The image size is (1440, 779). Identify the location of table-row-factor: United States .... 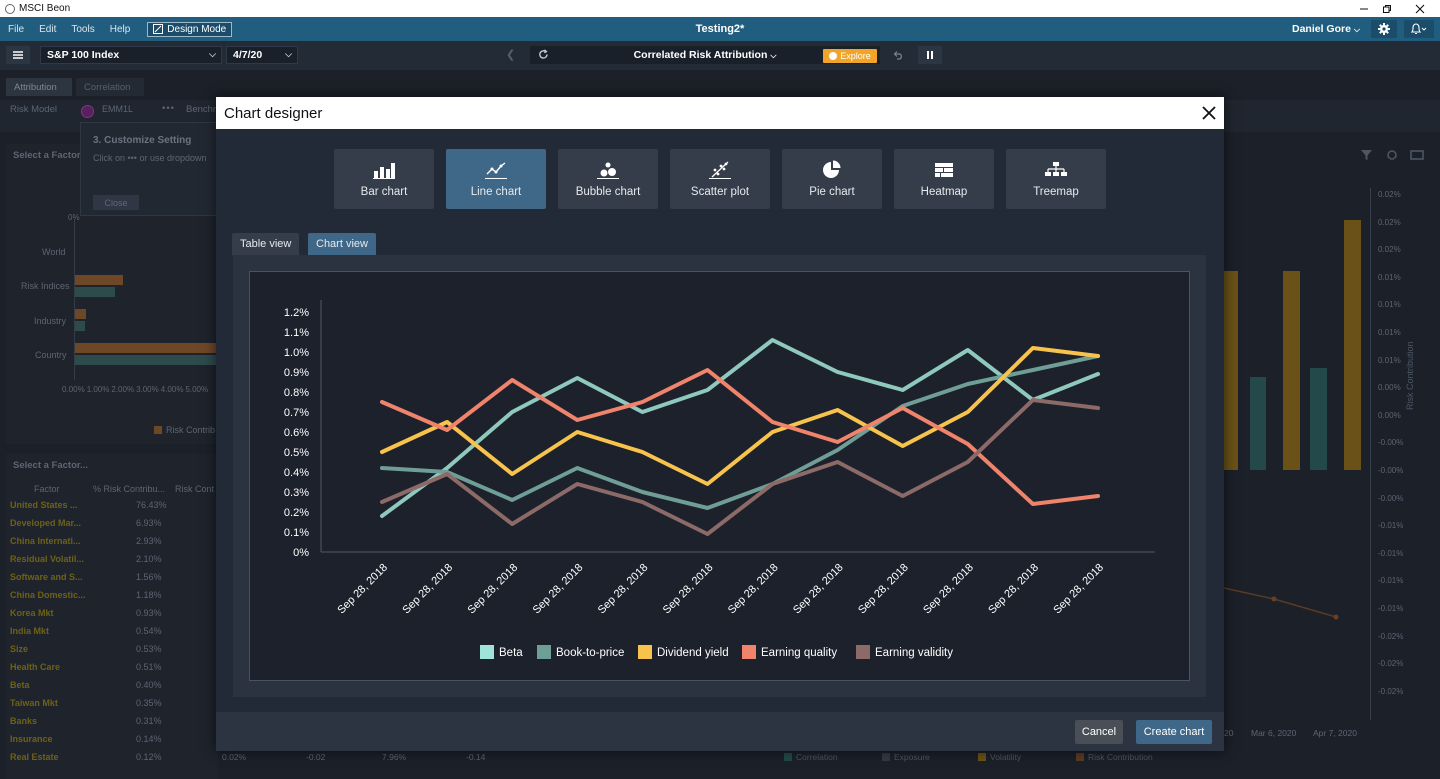
(44, 505).